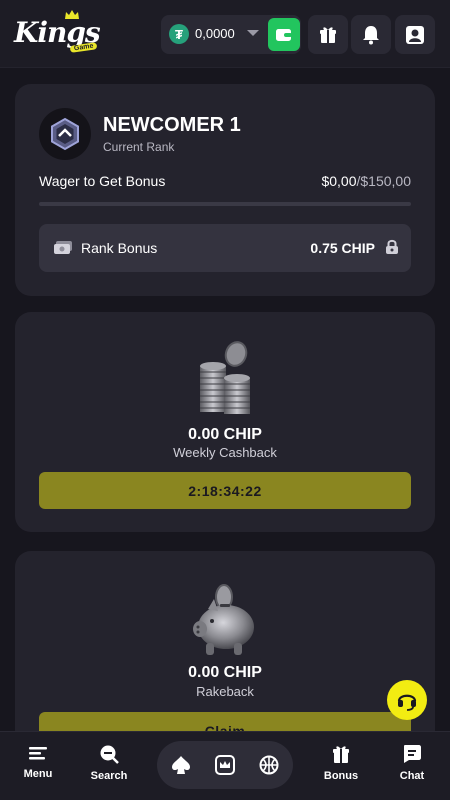  Describe the element at coordinates (341, 767) in the screenshot. I see `nav-bonus: Bonus` at that location.